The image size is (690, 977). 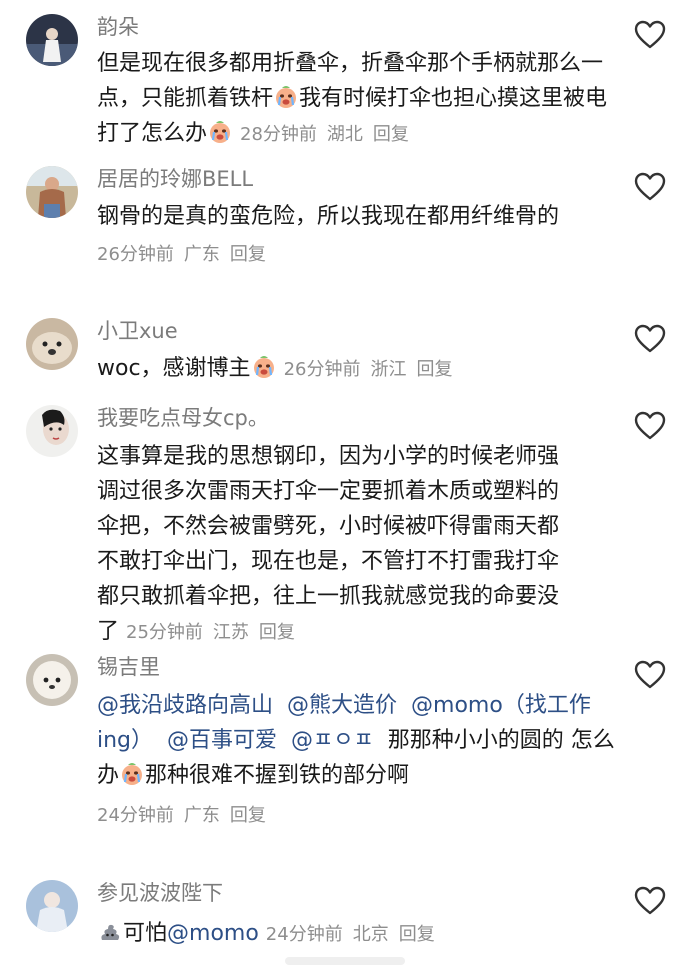 What do you see at coordinates (110, 932) in the screenshot?
I see `poop-emoji-icon` at bounding box center [110, 932].